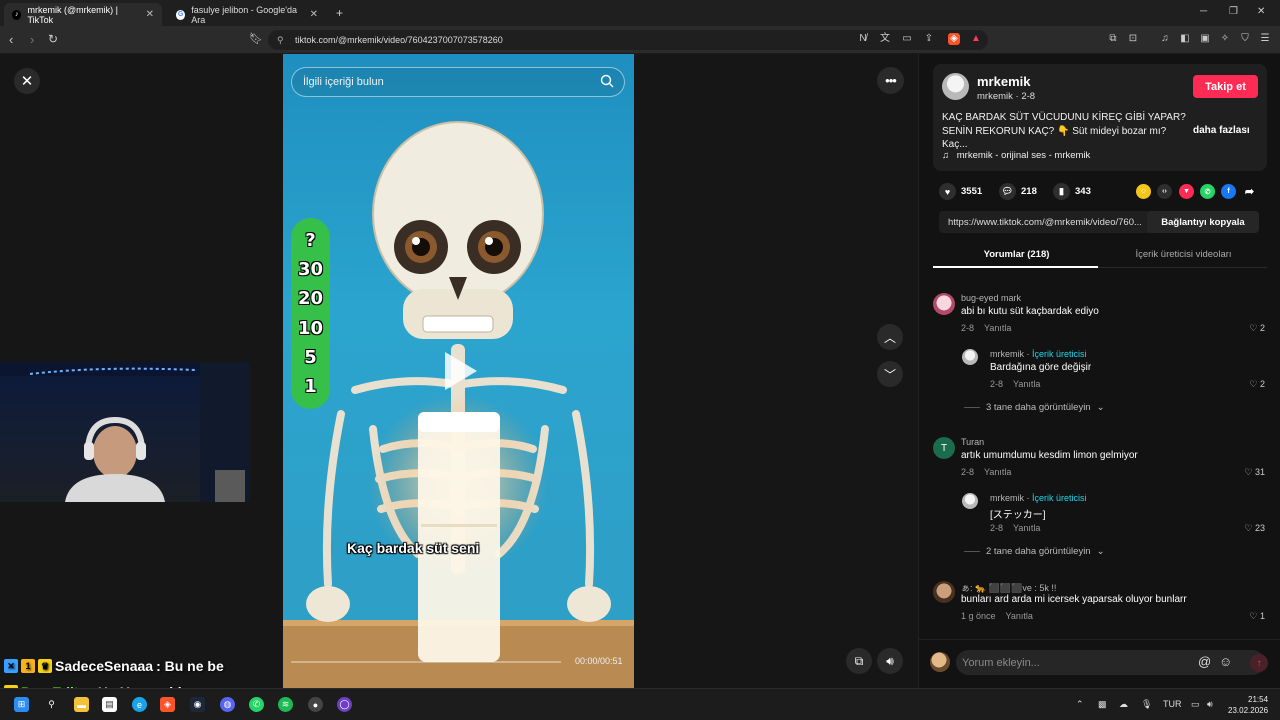 The image size is (1280, 720). I want to click on embed-icon: ‹›, so click(1164, 191).